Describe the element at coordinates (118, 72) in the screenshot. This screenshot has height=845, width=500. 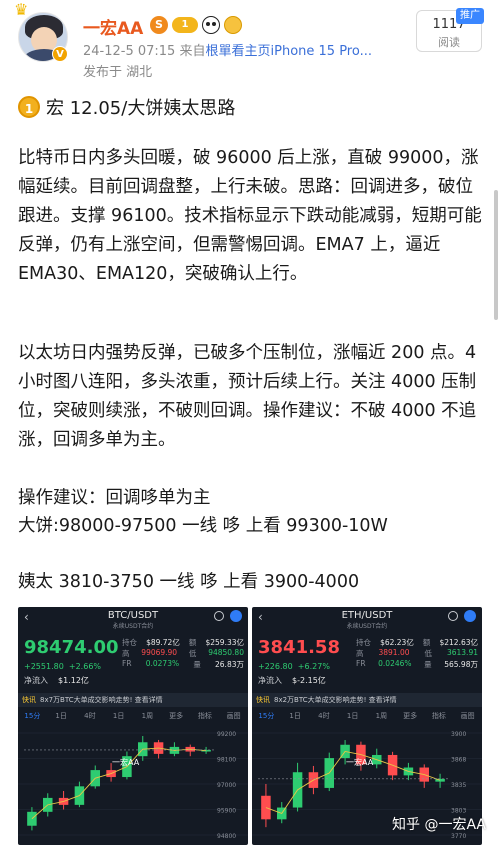
I see `post-location: 发布于 湖北` at that location.